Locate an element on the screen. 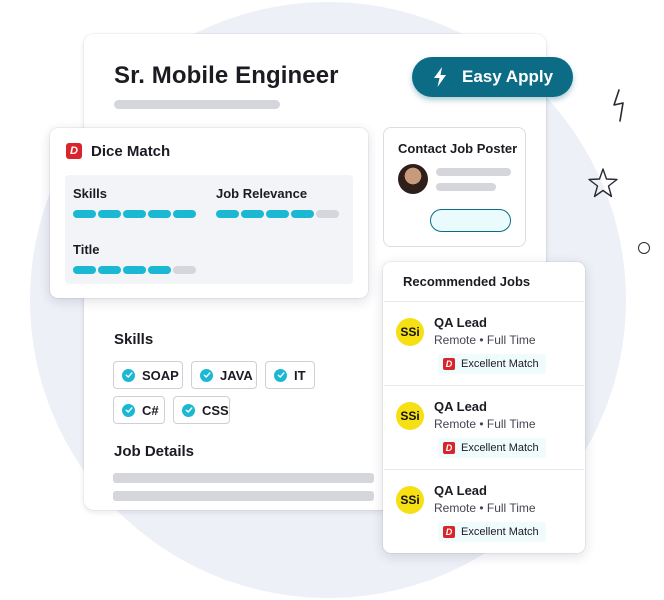 The image size is (664, 600). contact-role-placeholder is located at coordinates (466, 187).